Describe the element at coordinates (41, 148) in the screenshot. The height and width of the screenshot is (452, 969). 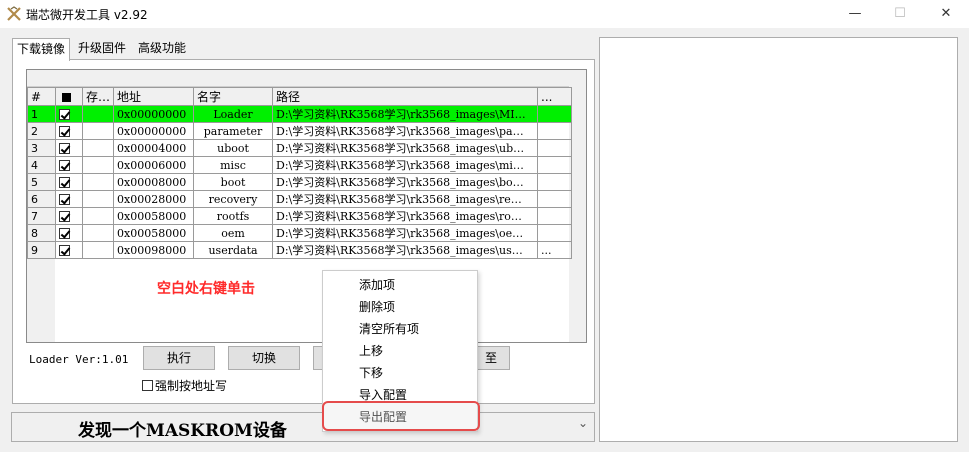
I see `row-number: 3` at that location.